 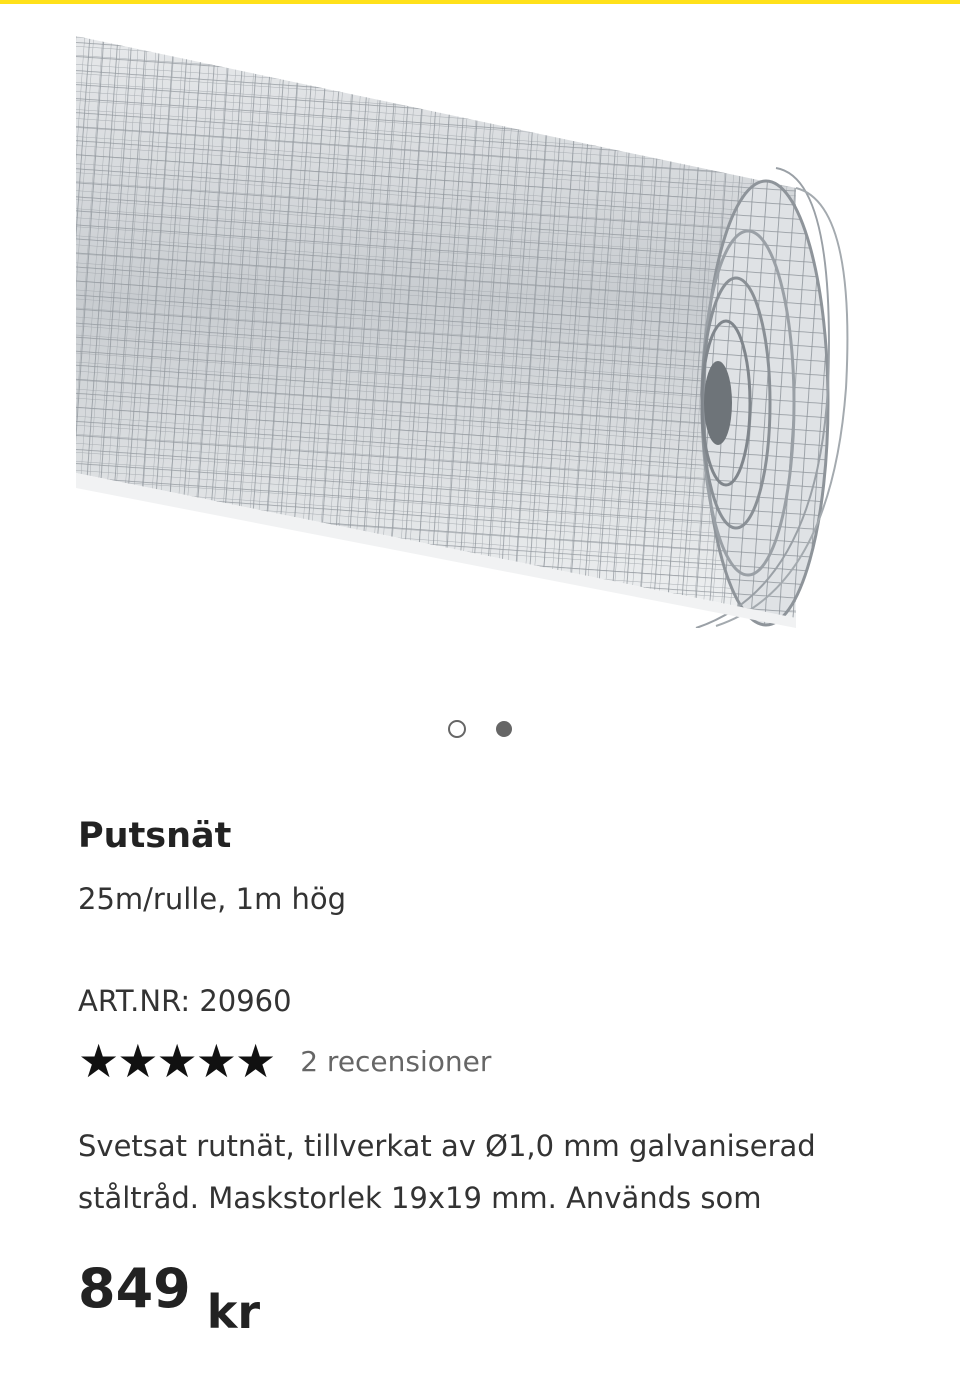 I want to click on product-subtitle: 25m/rulle, 1m hög, so click(x=212, y=899).